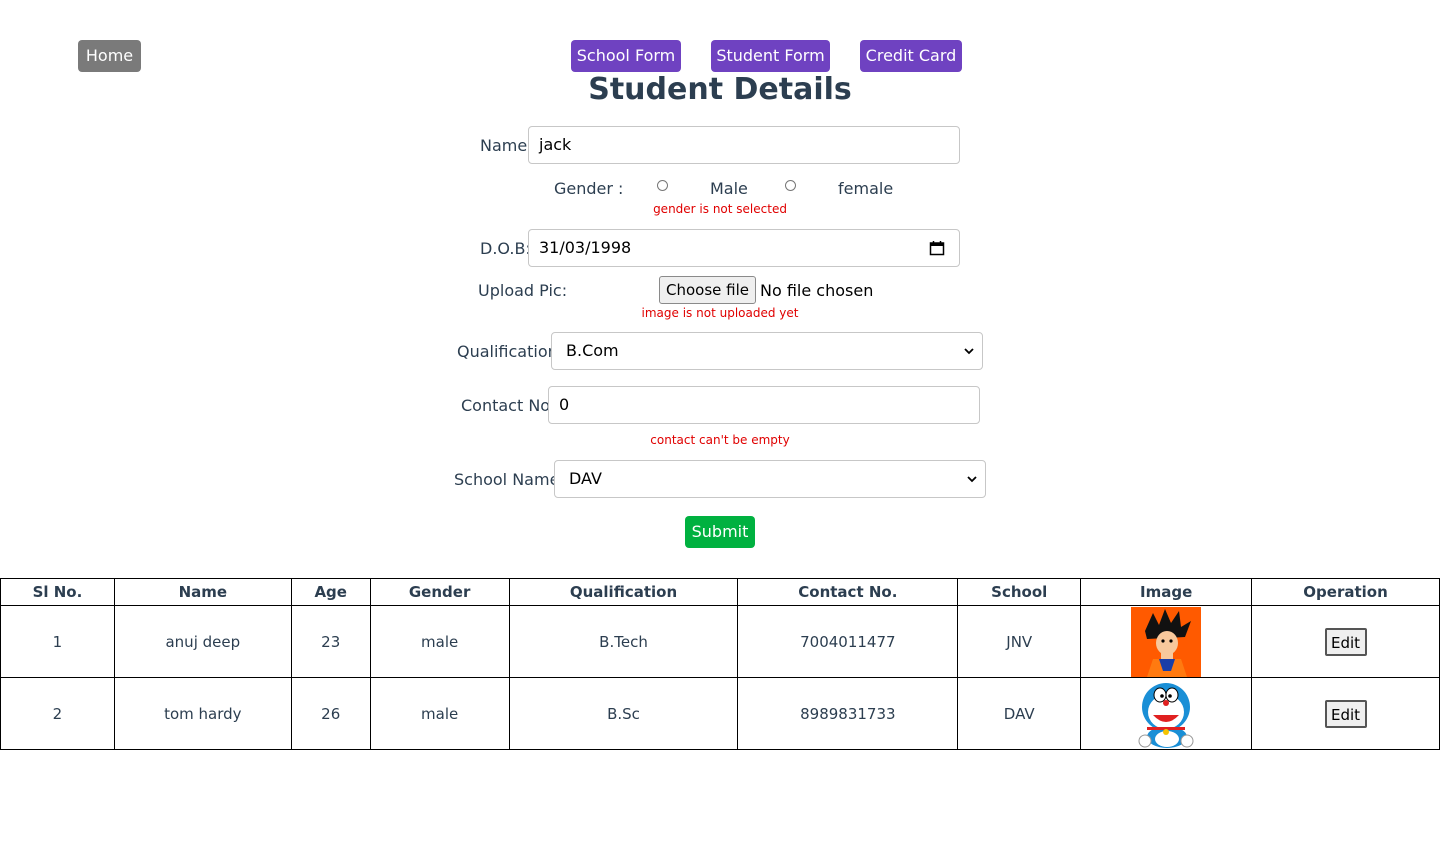 The height and width of the screenshot is (855, 1440). What do you see at coordinates (767, 351) in the screenshot?
I see `qualification-select: B.Com` at bounding box center [767, 351].